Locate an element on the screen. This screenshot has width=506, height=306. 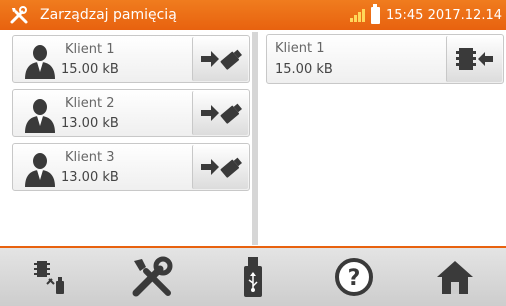
help-button: ? is located at coordinates (354, 277).